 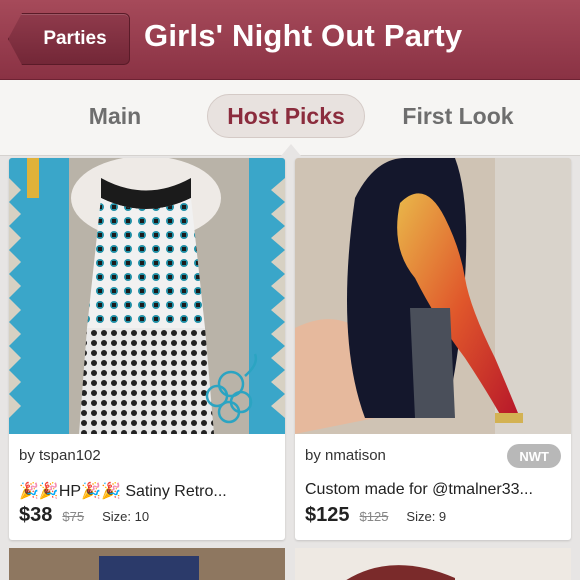 What do you see at coordinates (69, 39) in the screenshot?
I see `back-button-parties: Parties` at bounding box center [69, 39].